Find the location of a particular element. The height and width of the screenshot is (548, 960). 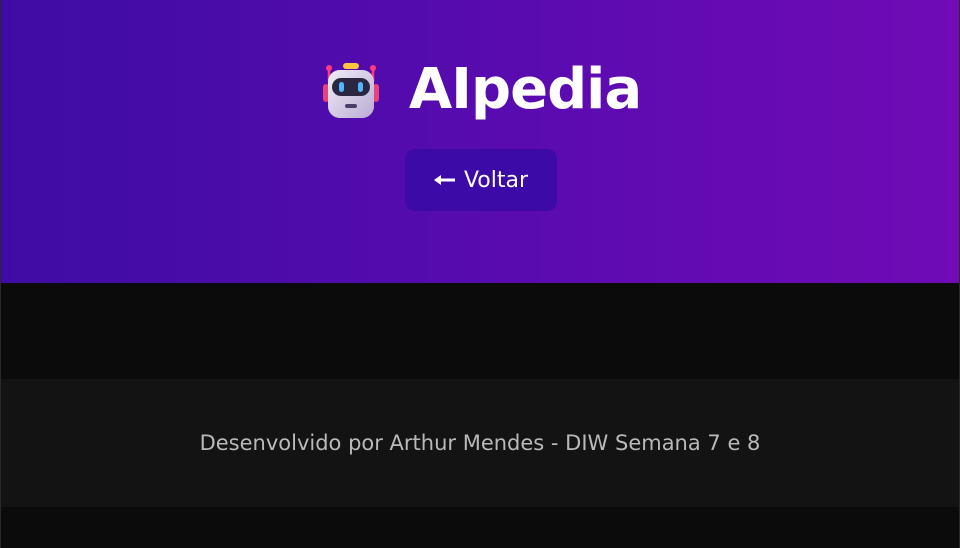

arrow-left-icon is located at coordinates (444, 180).